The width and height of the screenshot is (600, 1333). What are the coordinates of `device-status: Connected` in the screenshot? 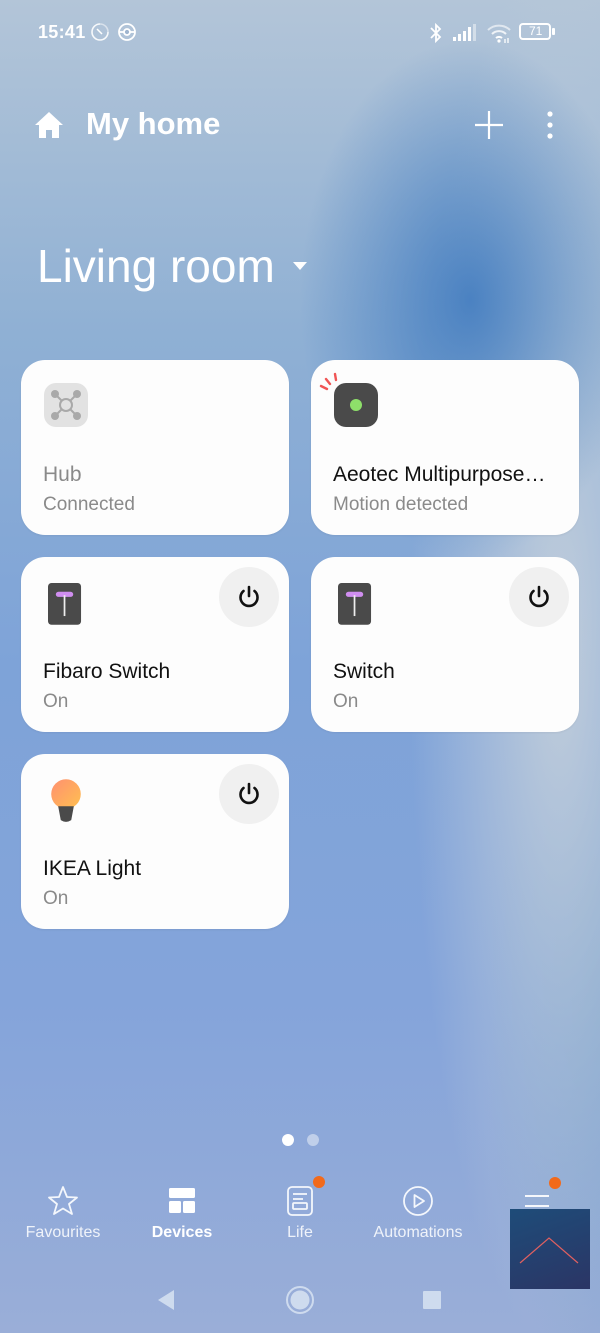 It's located at (89, 504).